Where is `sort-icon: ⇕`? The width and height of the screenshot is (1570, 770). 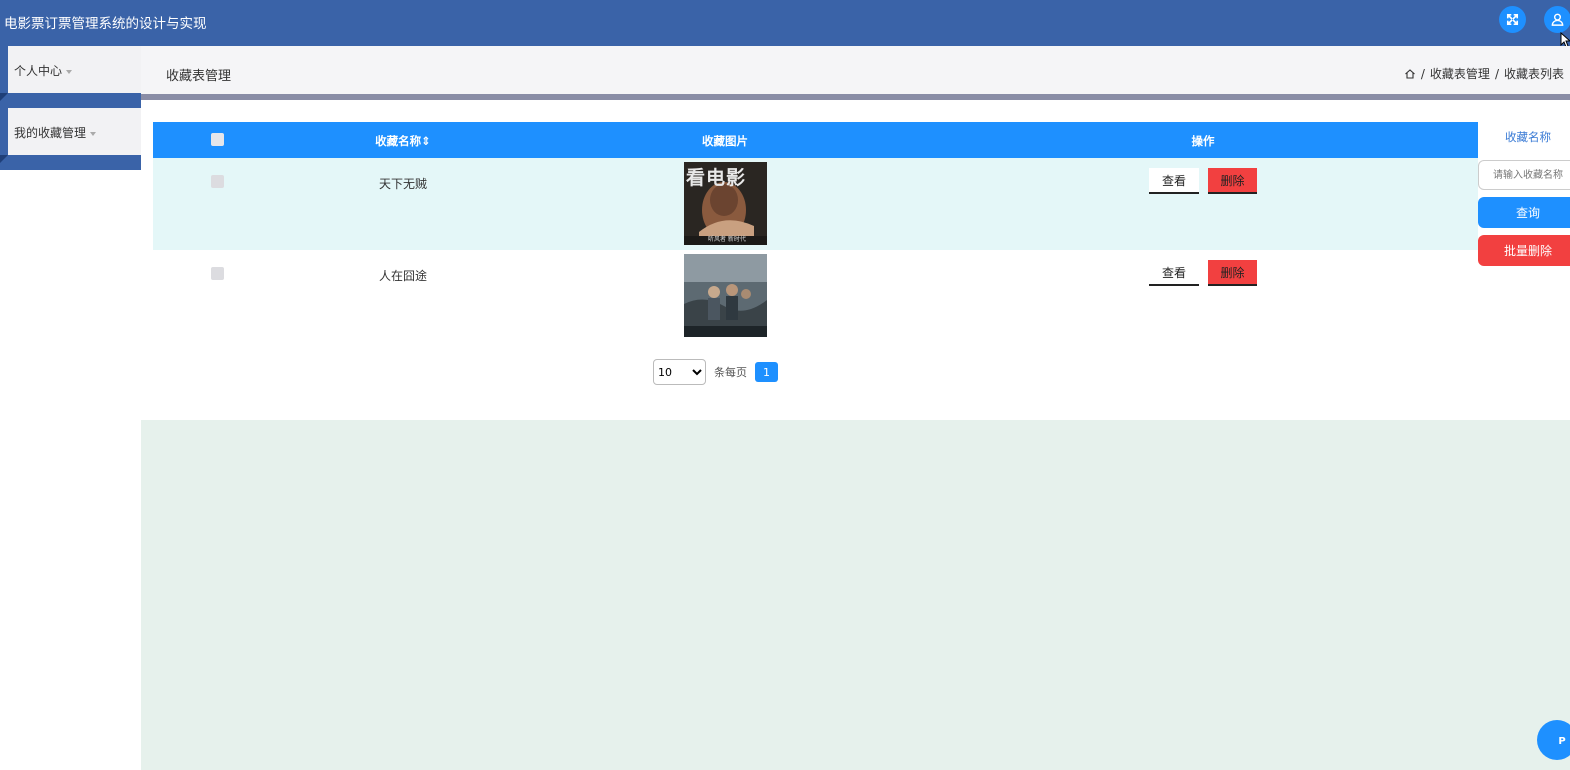
sort-icon: ⇕ is located at coordinates (426, 141).